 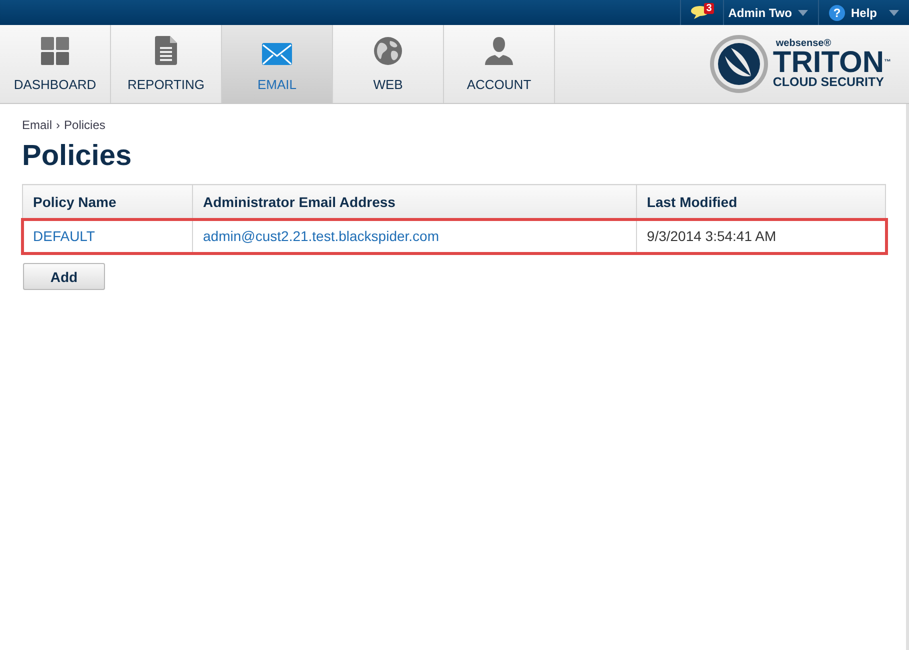 I want to click on help-link: Help, so click(x=863, y=13).